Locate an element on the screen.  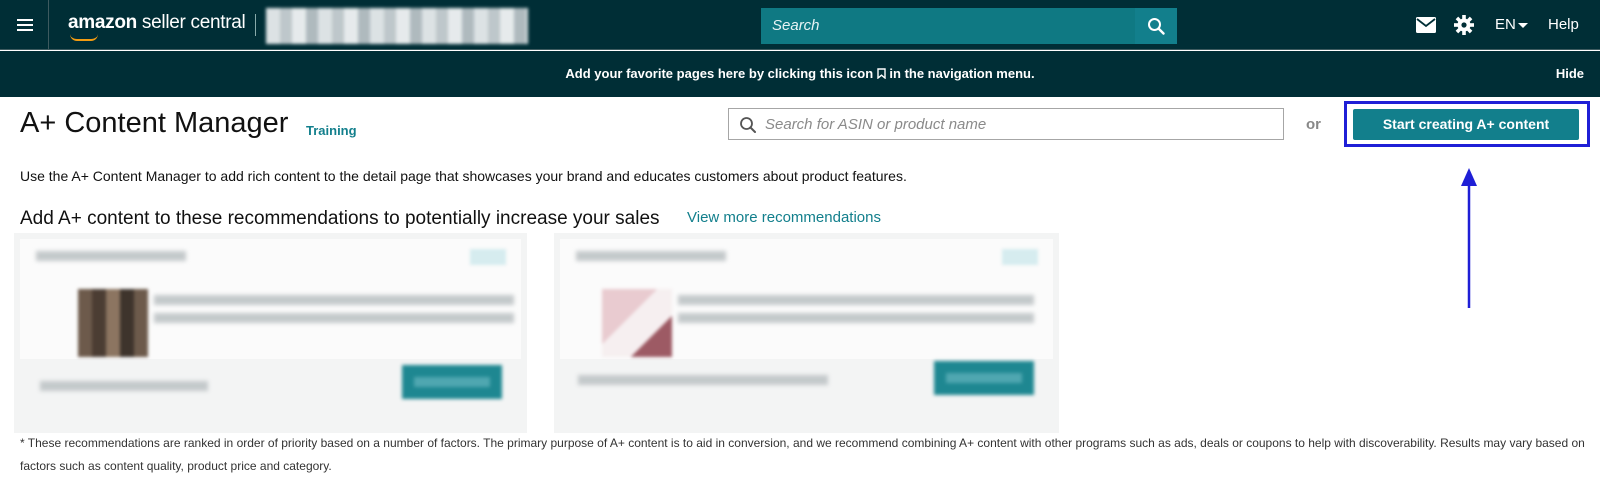
help-link: Help is located at coordinates (1563, 24).